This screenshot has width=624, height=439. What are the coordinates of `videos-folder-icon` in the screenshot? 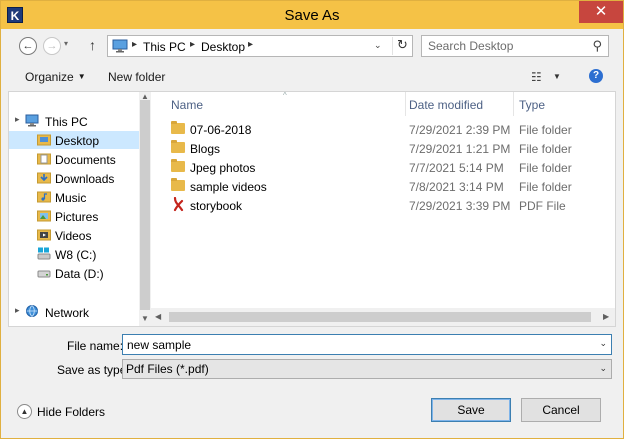 It's located at (44, 235).